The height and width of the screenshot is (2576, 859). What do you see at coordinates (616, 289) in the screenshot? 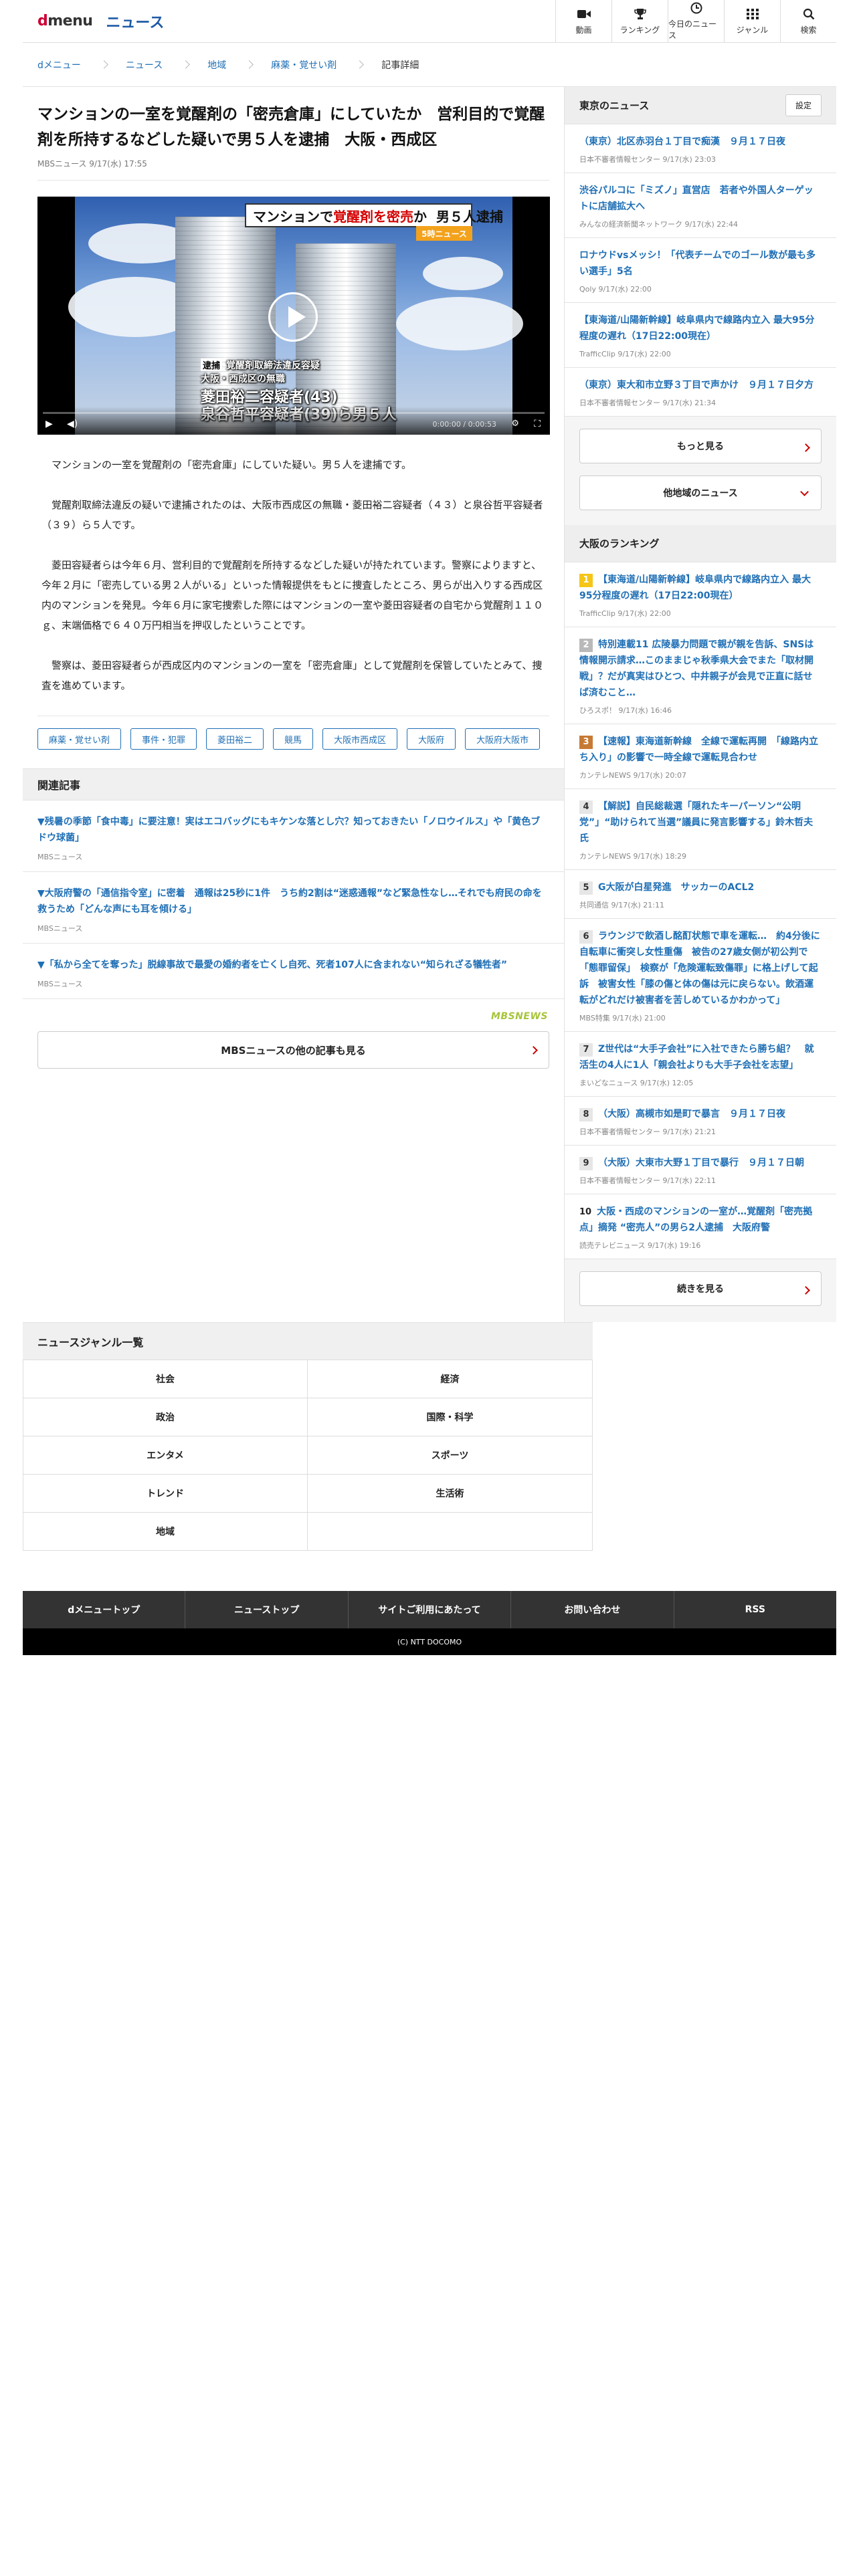
I see `local-news-source: Qoly 9/17(水) 22:00` at bounding box center [616, 289].